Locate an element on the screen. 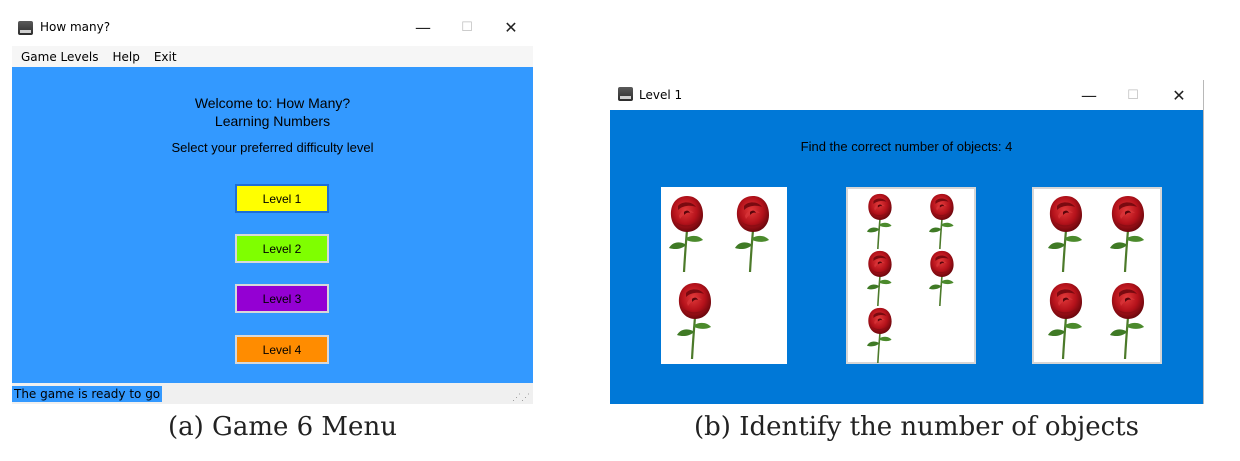 This screenshot has height=461, width=1240. menu-window-titlebar: How many? — ☐ ✕ is located at coordinates (272, 28).